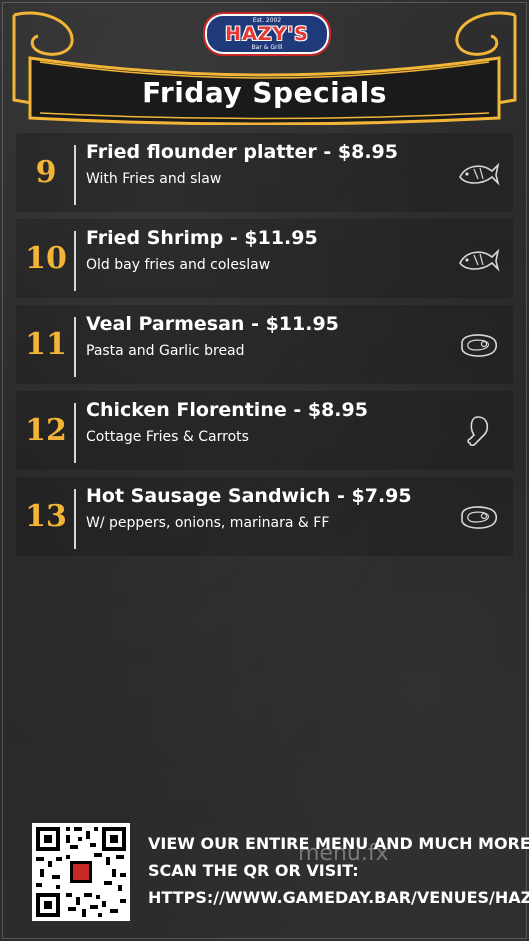  Describe the element at coordinates (208, 523) in the screenshot. I see `item-description: W/ peppers, onions, marinara & FF` at that location.